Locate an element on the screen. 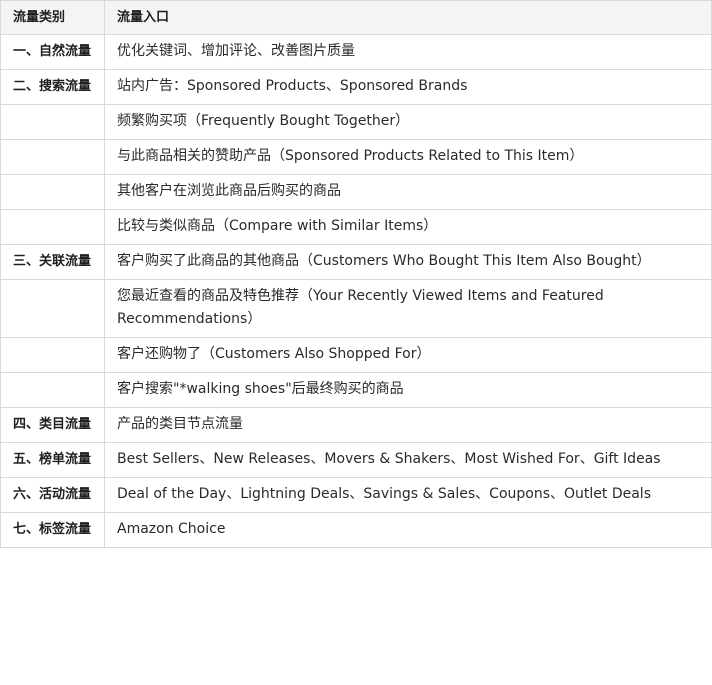 The image size is (712, 685). category-cell: 二、搜索流量 is located at coordinates (52, 87).